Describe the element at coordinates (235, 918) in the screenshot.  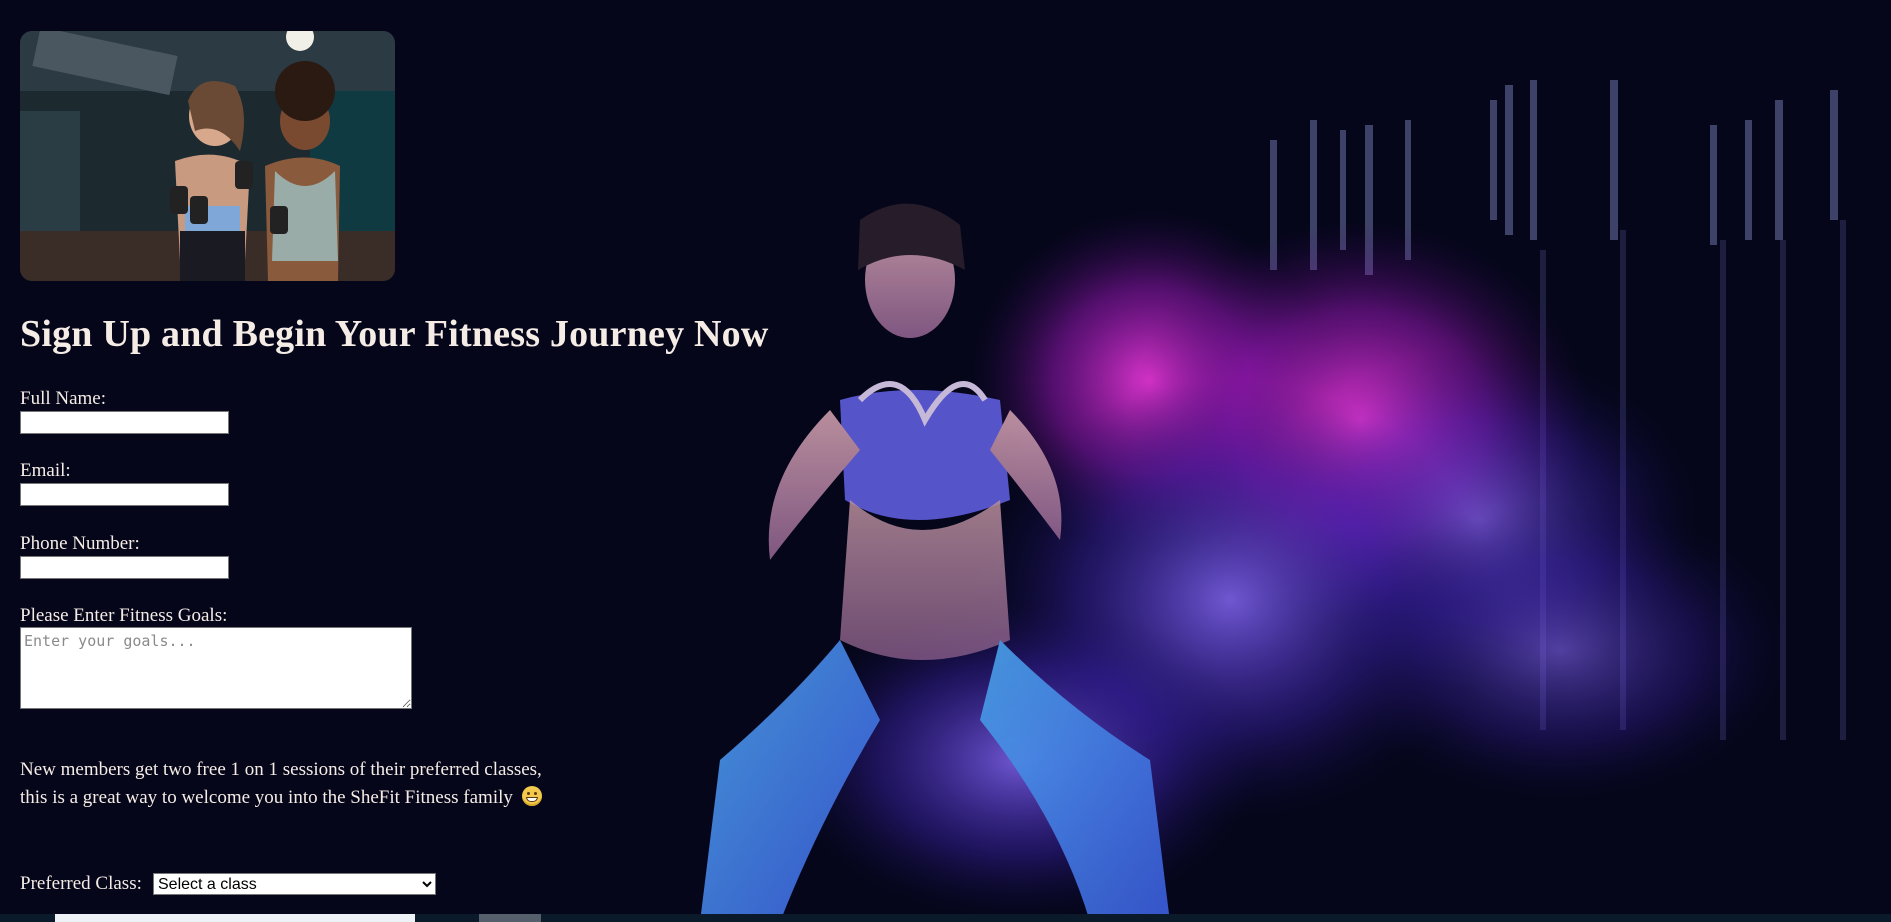
I see `footer-card-partial` at that location.